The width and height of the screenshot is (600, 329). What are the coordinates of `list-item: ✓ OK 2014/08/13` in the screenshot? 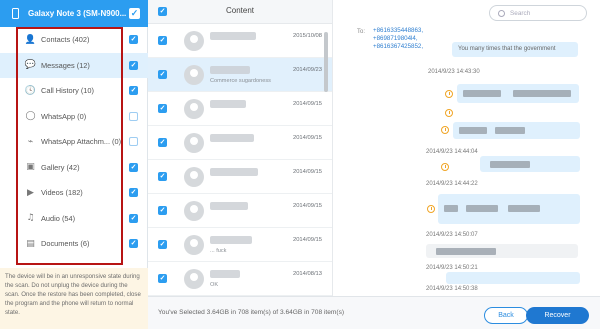 It's located at (240, 279).